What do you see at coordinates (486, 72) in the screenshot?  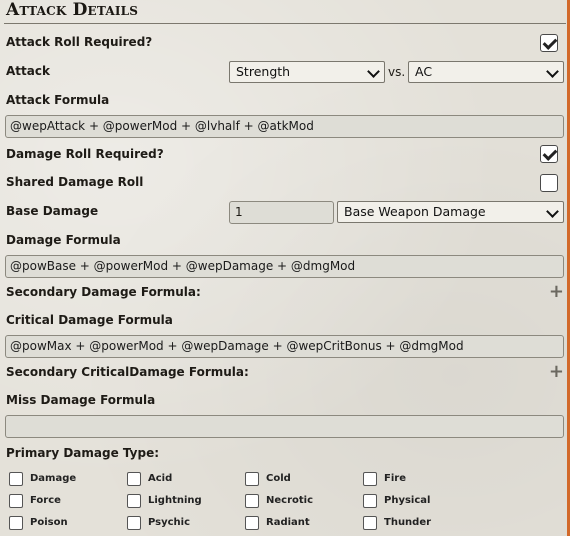 I see `attack-defense-select: AC` at bounding box center [486, 72].